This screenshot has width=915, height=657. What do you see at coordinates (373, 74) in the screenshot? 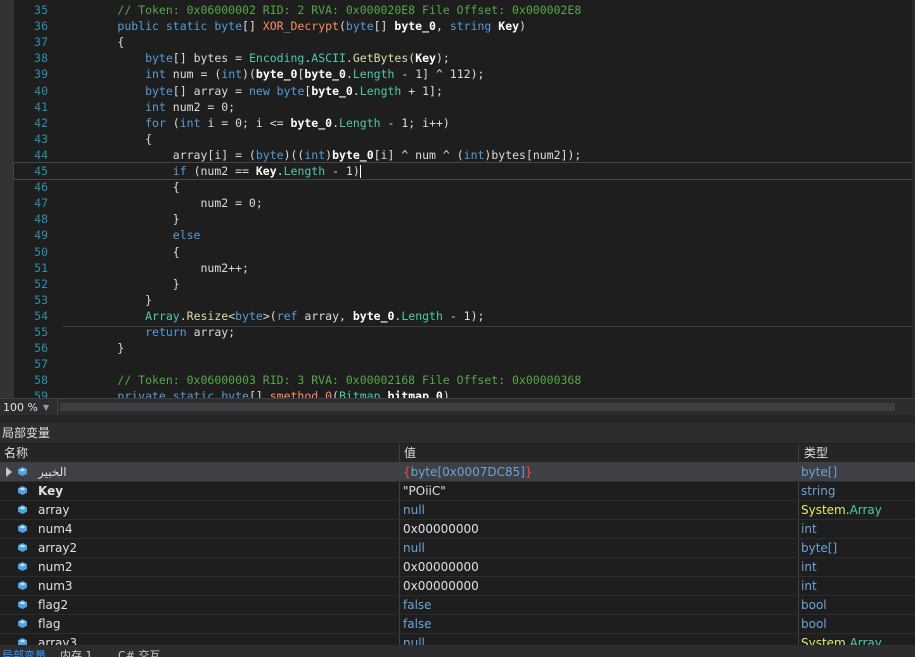
I see `code-token: Length` at bounding box center [373, 74].